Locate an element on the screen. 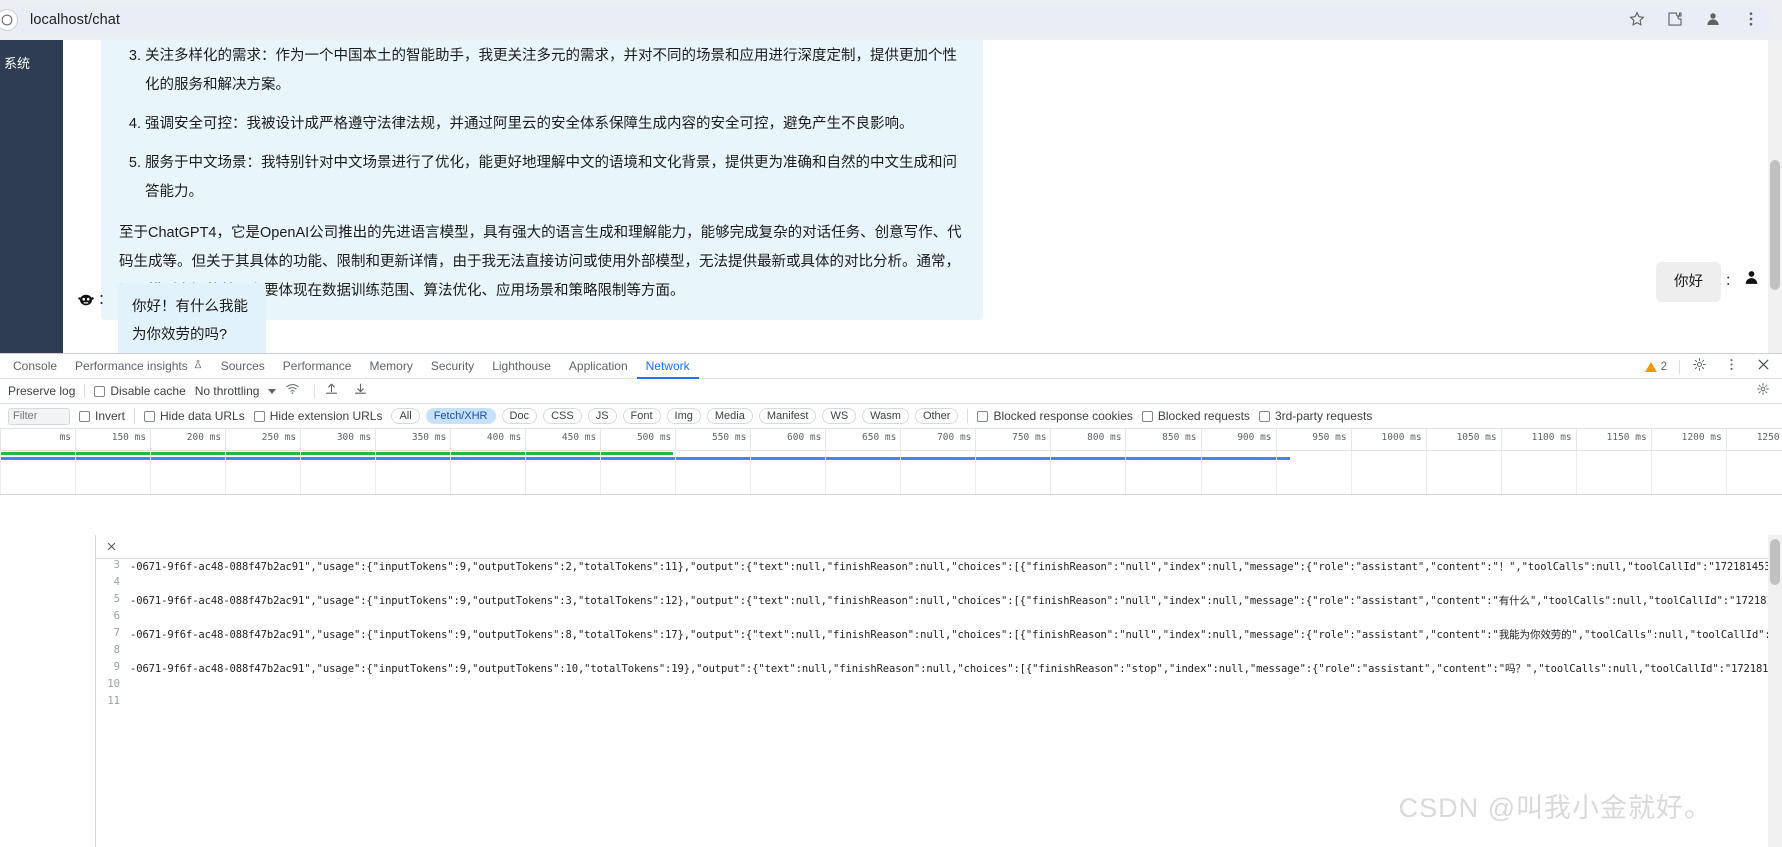 The image size is (1782, 847). type-filter-other: Other is located at coordinates (936, 416).